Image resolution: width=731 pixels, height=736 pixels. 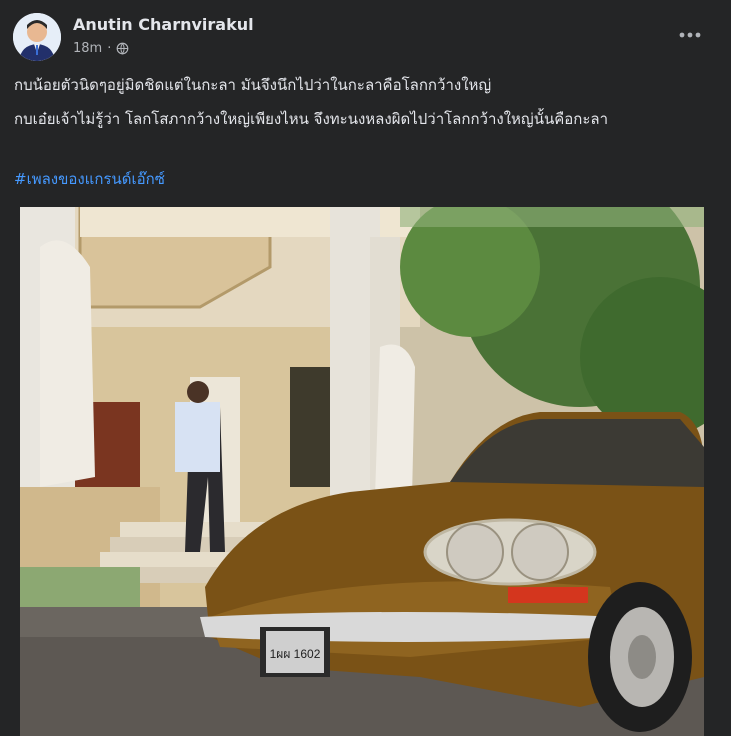 I want to click on avatar-portrait, so click(x=37, y=37).